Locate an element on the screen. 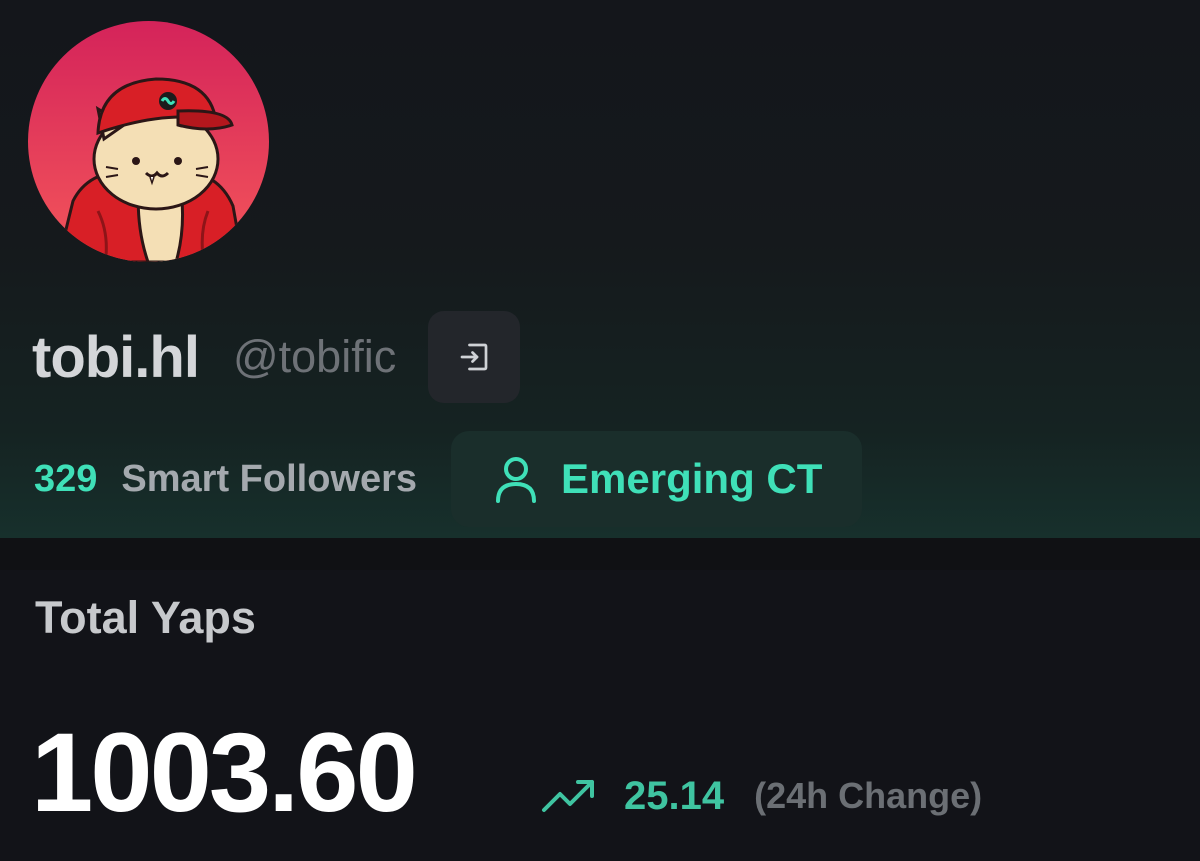 The height and width of the screenshot is (861, 1200). login-icon is located at coordinates (474, 357).